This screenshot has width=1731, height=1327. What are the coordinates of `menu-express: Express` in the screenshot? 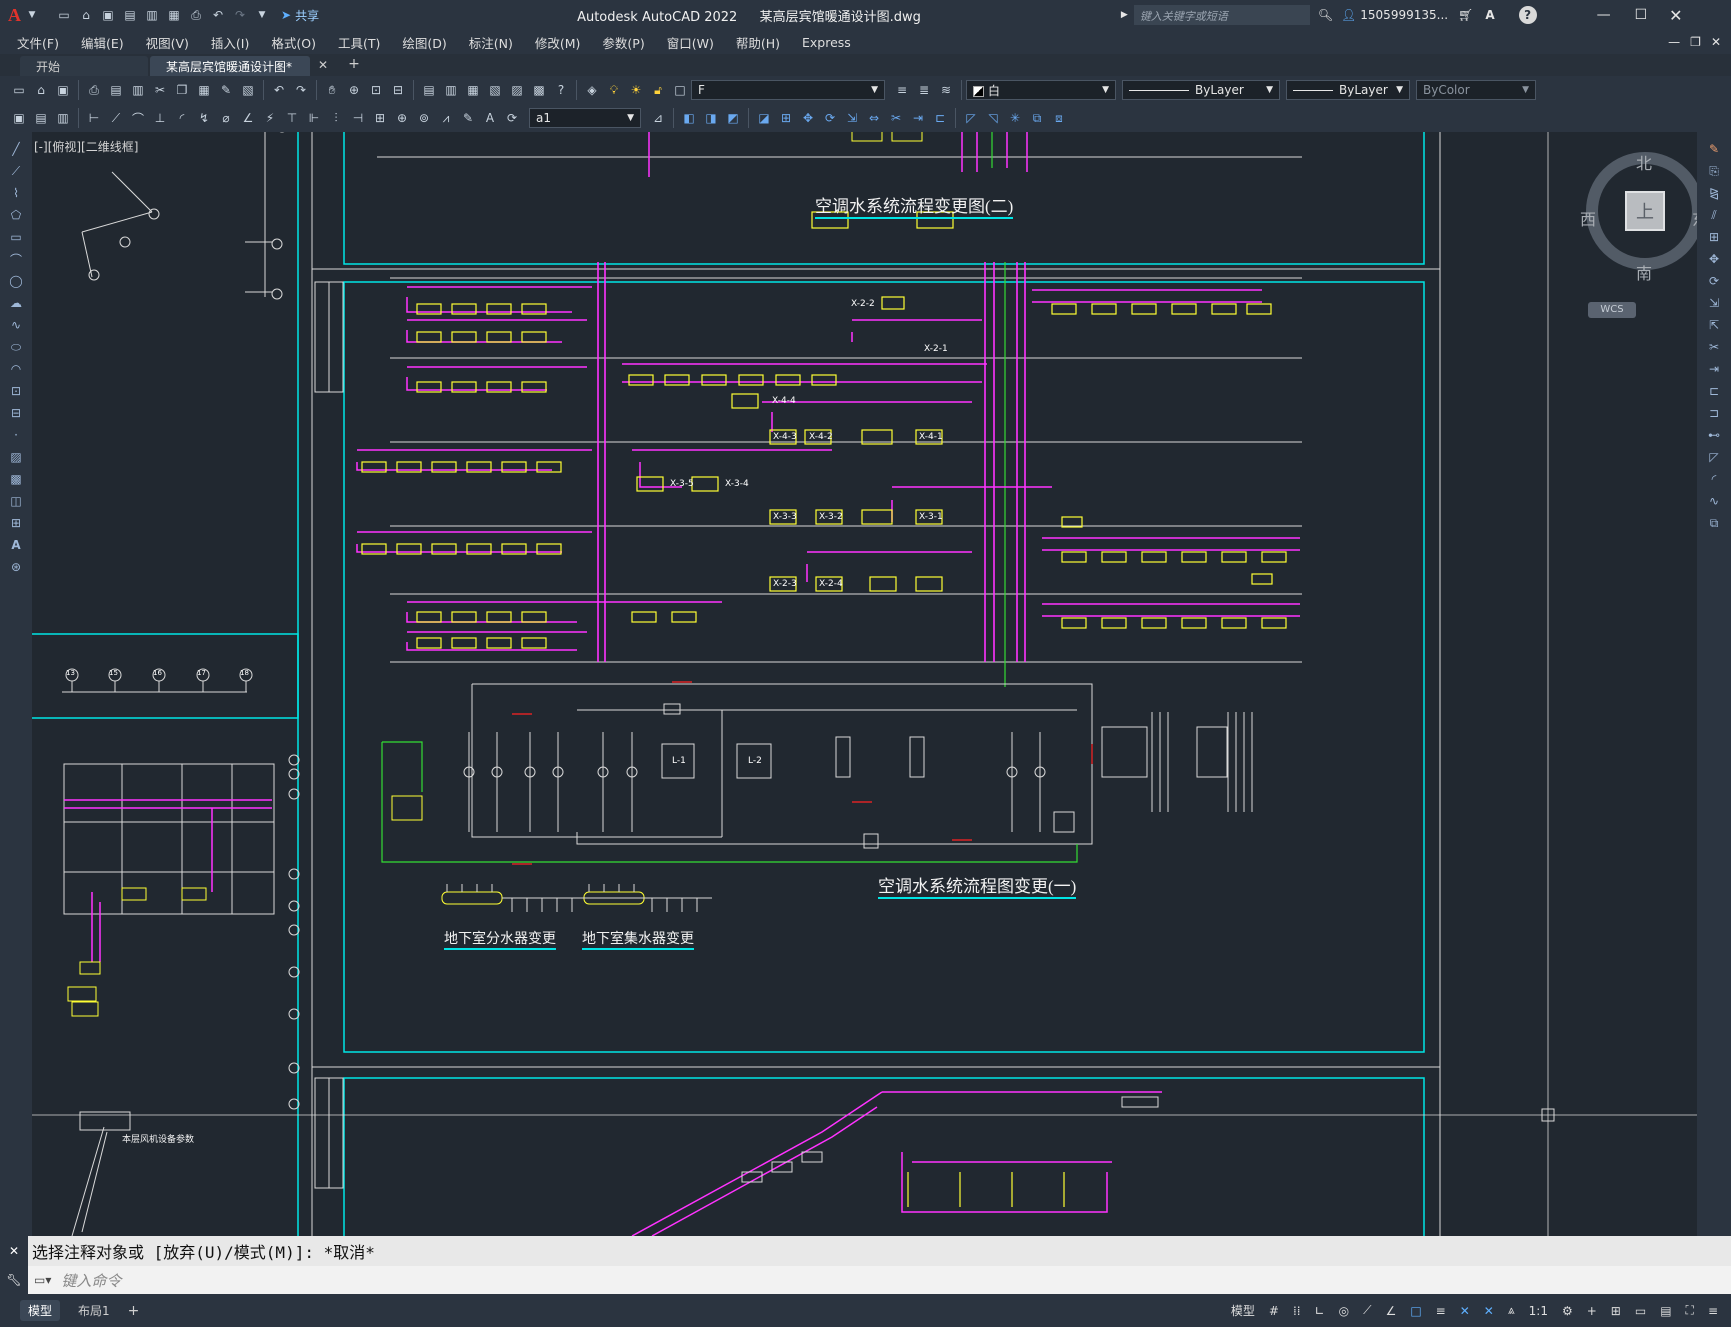 It's located at (826, 42).